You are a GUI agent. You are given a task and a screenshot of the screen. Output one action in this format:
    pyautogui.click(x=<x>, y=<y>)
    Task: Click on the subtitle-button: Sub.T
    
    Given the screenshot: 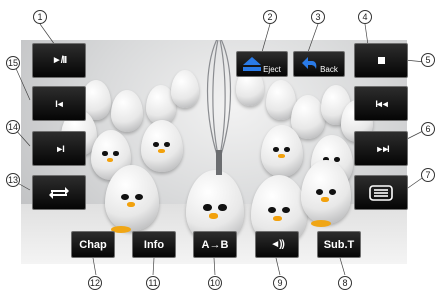 What is the action you would take?
    pyautogui.click(x=339, y=244)
    